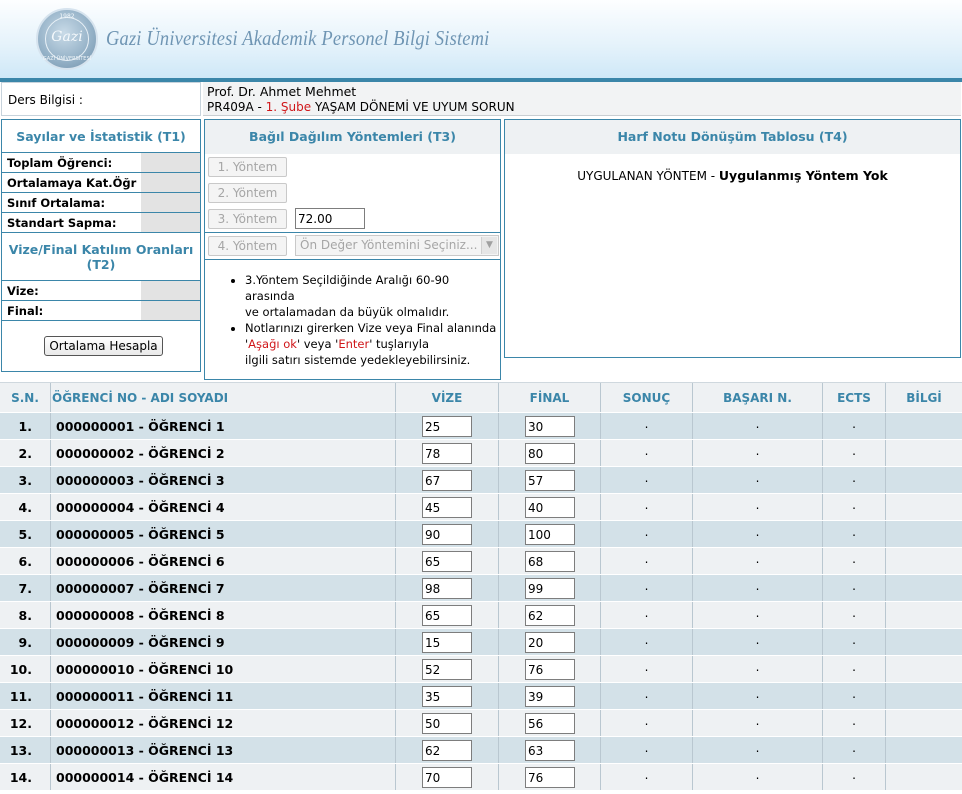 This screenshot has width=962, height=794. I want to click on methods-header: Bağıl Dağılım Yöntemleri (T3), so click(352, 137).